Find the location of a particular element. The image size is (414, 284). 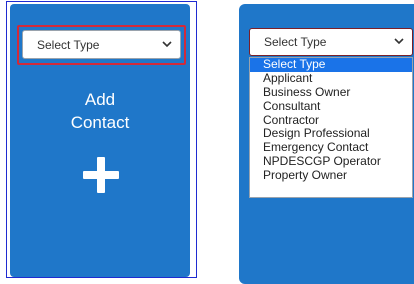

plus-icon is located at coordinates (101, 175).